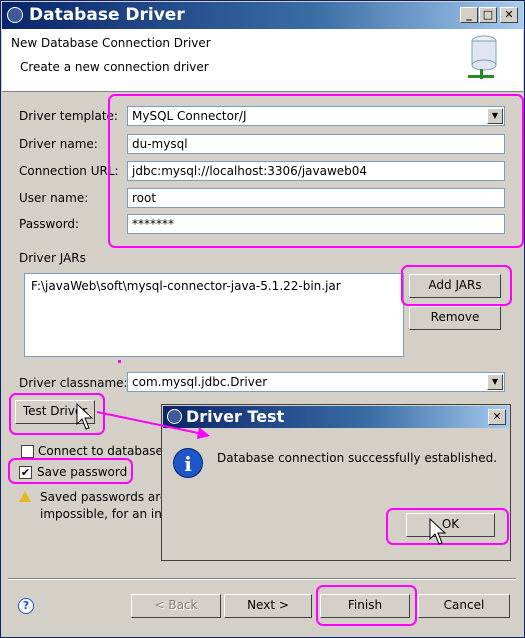  Describe the element at coordinates (153, 425) in the screenshot. I see `annotation-arrow` at that location.